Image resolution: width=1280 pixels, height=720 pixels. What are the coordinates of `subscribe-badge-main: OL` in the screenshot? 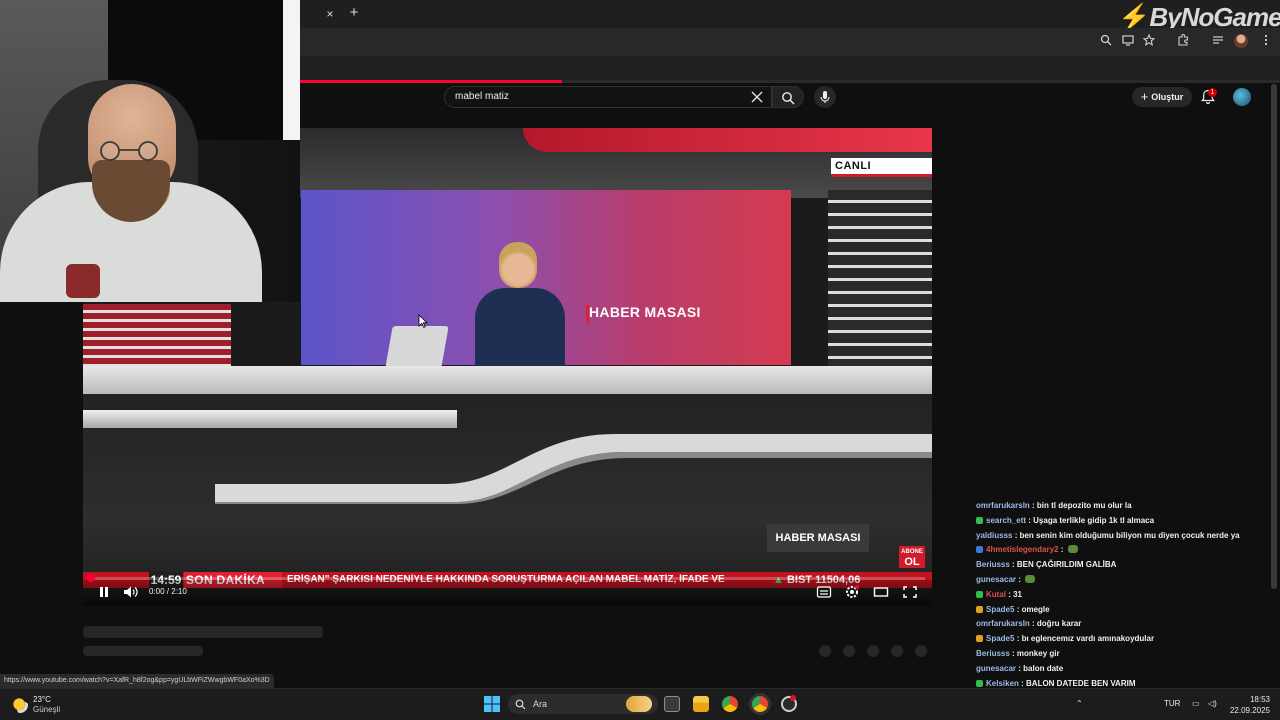 It's located at (912, 562).